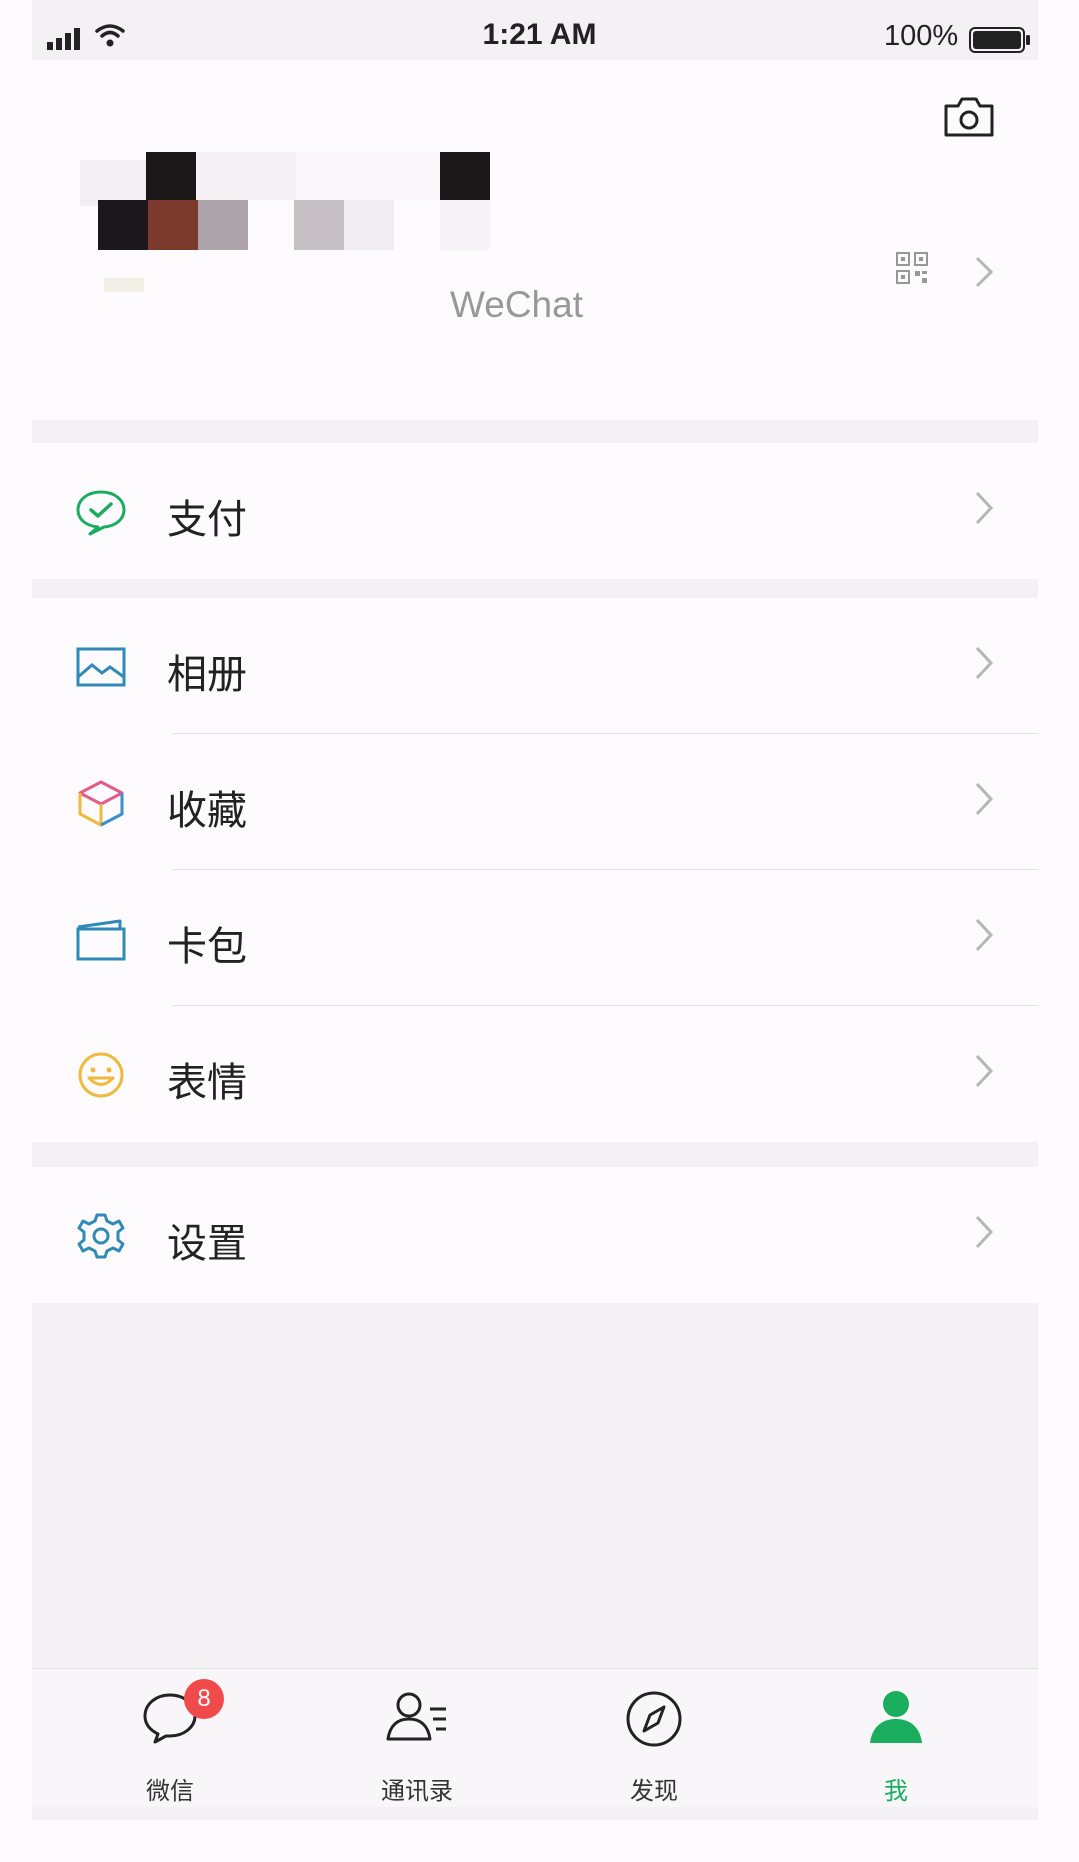  Describe the element at coordinates (416, 1716) in the screenshot. I see `contacts-icon` at that location.